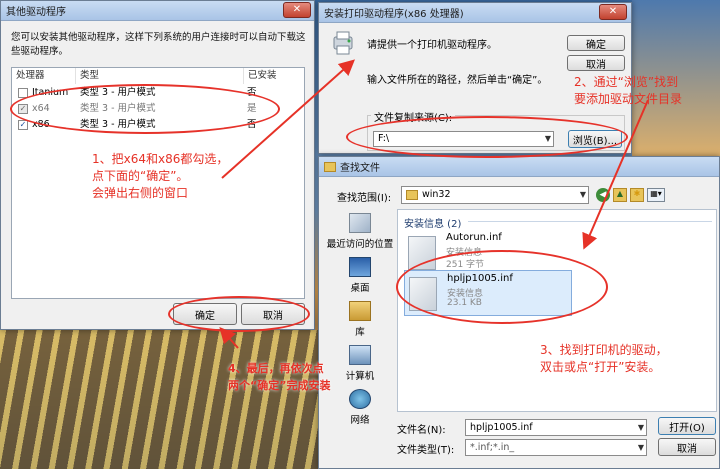 This screenshot has width=720, height=469. What do you see at coordinates (160, 159) in the screenshot?
I see `annotation-line: 1、把x64和x86都勾选，` at bounding box center [160, 159].